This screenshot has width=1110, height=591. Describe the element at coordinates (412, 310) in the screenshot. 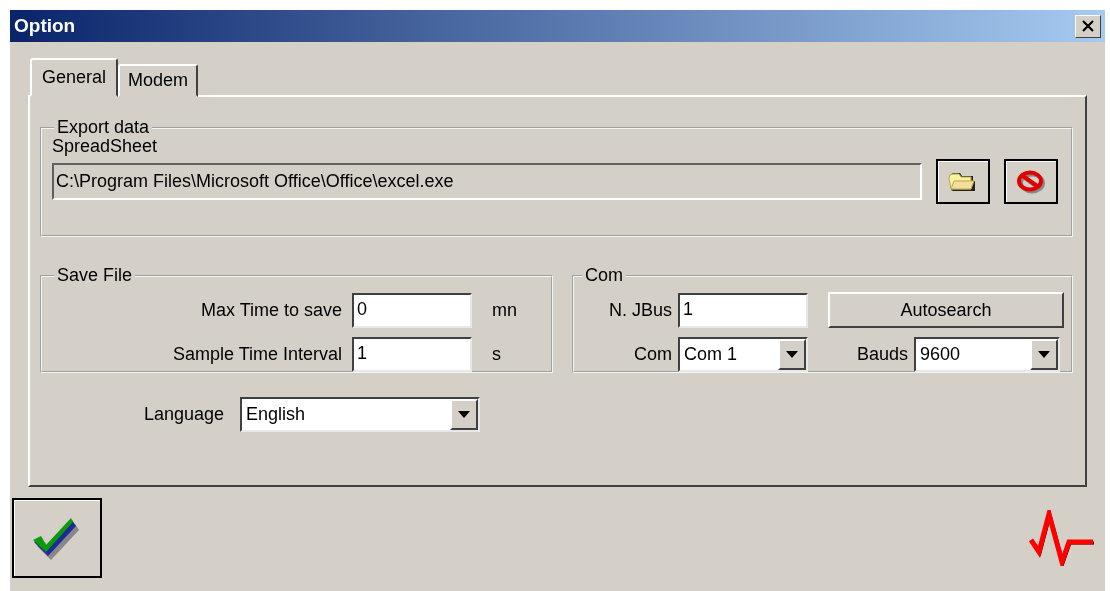

I see `input-field: 0` at that location.